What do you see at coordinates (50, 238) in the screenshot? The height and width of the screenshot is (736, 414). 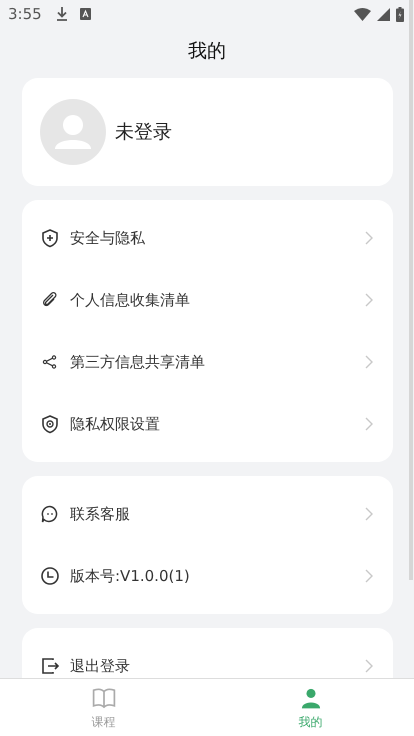 I see `shield-plus-icon` at bounding box center [50, 238].